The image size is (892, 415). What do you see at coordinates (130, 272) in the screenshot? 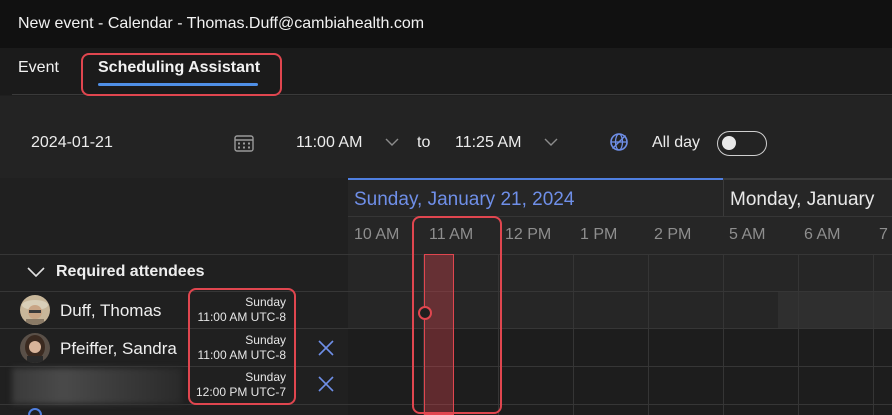
I see `required-attendees-label: Required attendees` at bounding box center [130, 272].